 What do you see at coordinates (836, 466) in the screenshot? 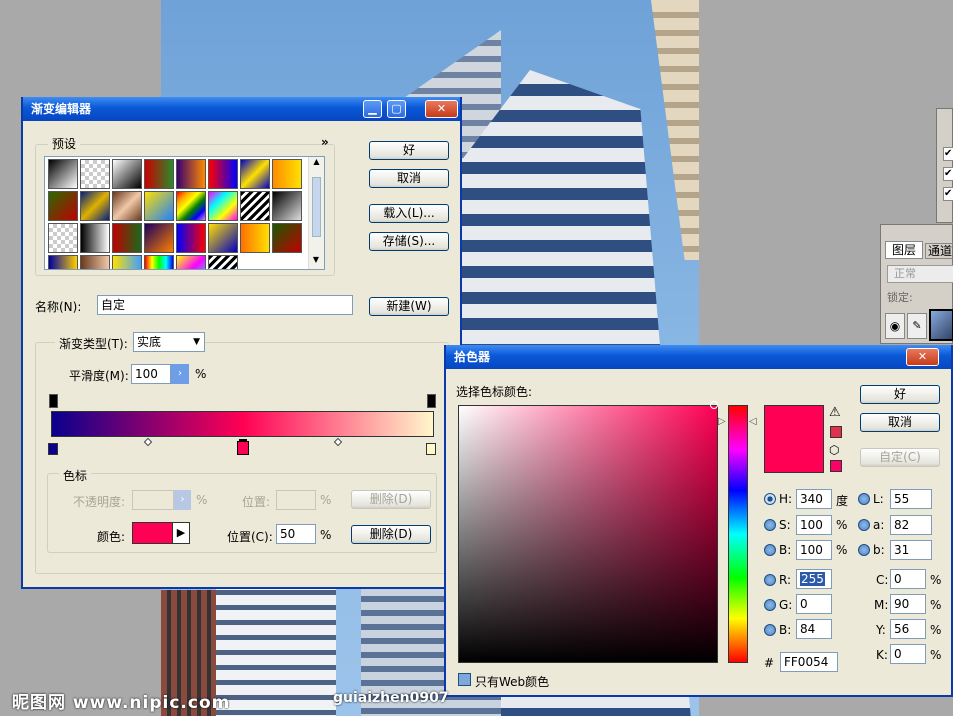
I see `web-safe-swatch` at bounding box center [836, 466].